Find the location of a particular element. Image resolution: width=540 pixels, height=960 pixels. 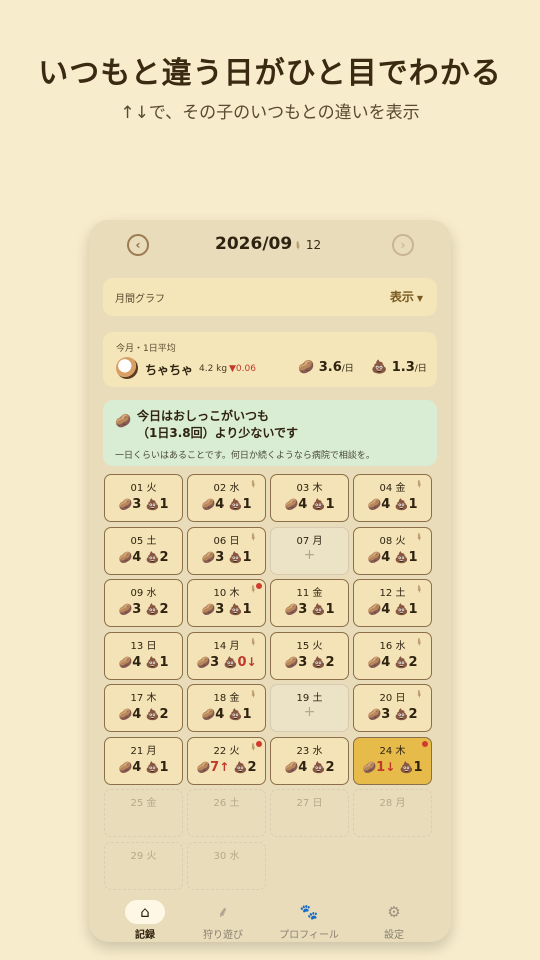

day-cell: 20 日 ⸙ 🥔3 💩2 is located at coordinates (392, 708).